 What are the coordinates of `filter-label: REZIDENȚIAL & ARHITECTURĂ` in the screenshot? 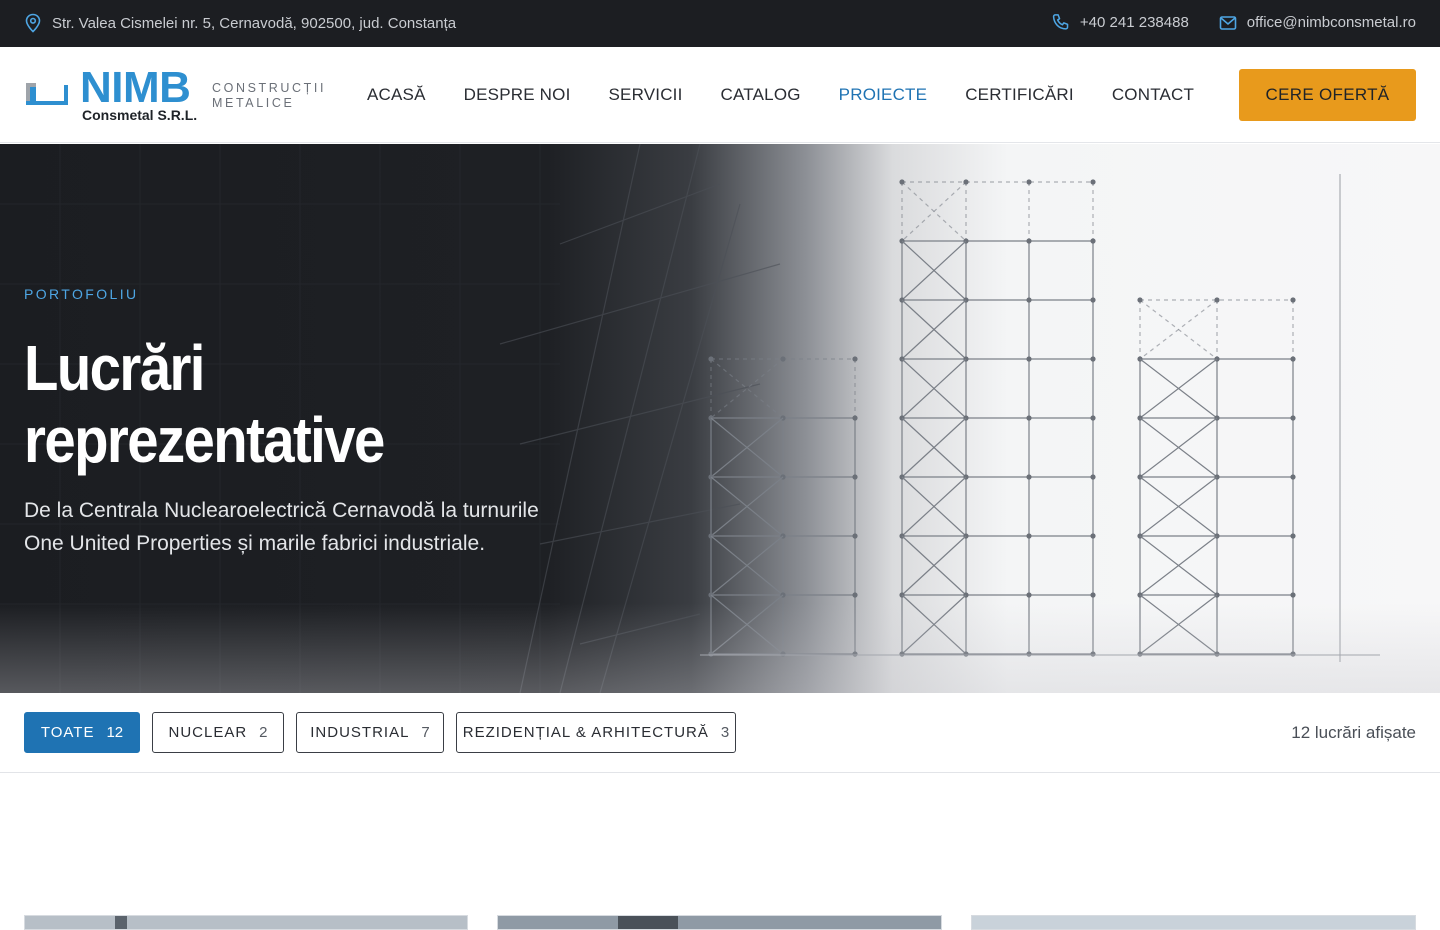 It's located at (585, 732).